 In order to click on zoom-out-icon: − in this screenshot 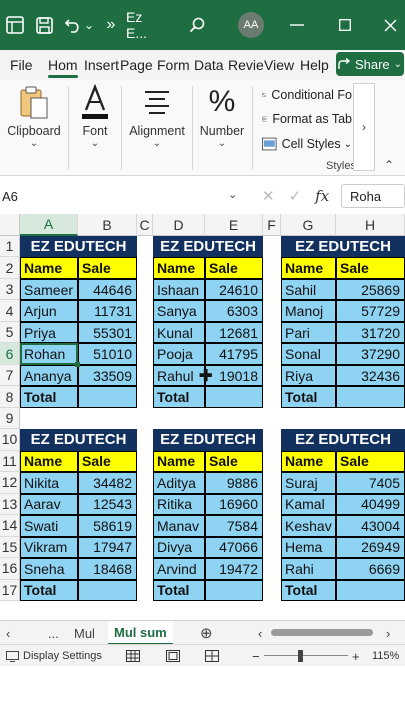, I will do `click(256, 656)`.